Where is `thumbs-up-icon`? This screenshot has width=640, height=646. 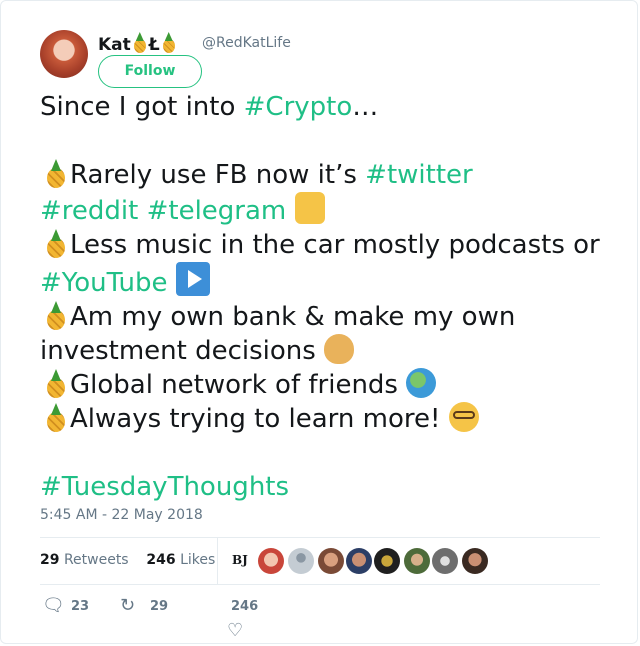 thumbs-up-icon is located at coordinates (309, 208).